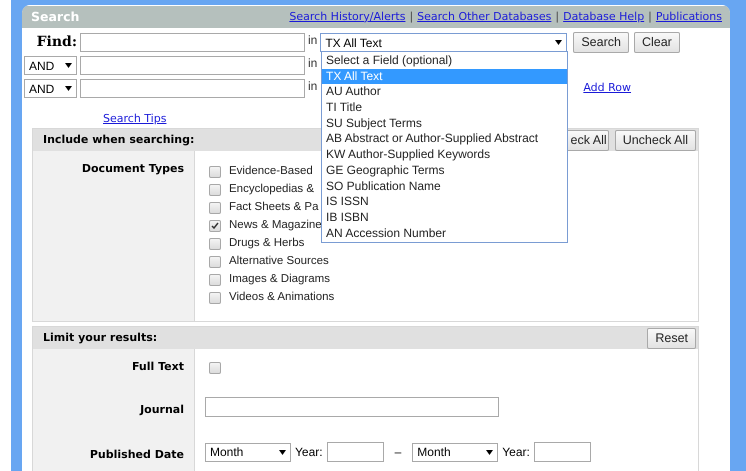 This screenshot has height=471, width=746. I want to click on dropdown-option: Select a Field (optional), so click(444, 61).